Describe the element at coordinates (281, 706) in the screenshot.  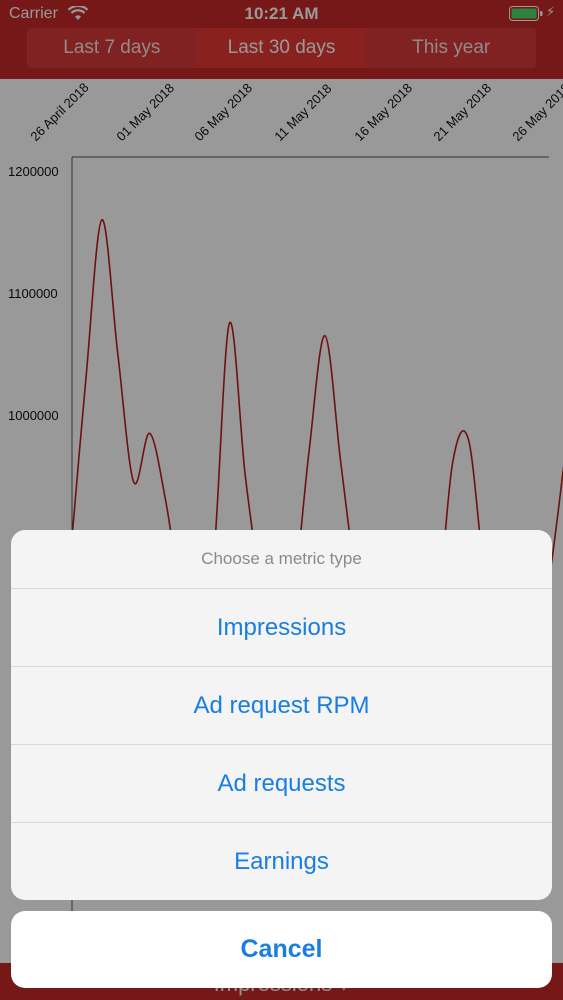
I see `option-ad-request-rpm: Ad request RPM` at that location.